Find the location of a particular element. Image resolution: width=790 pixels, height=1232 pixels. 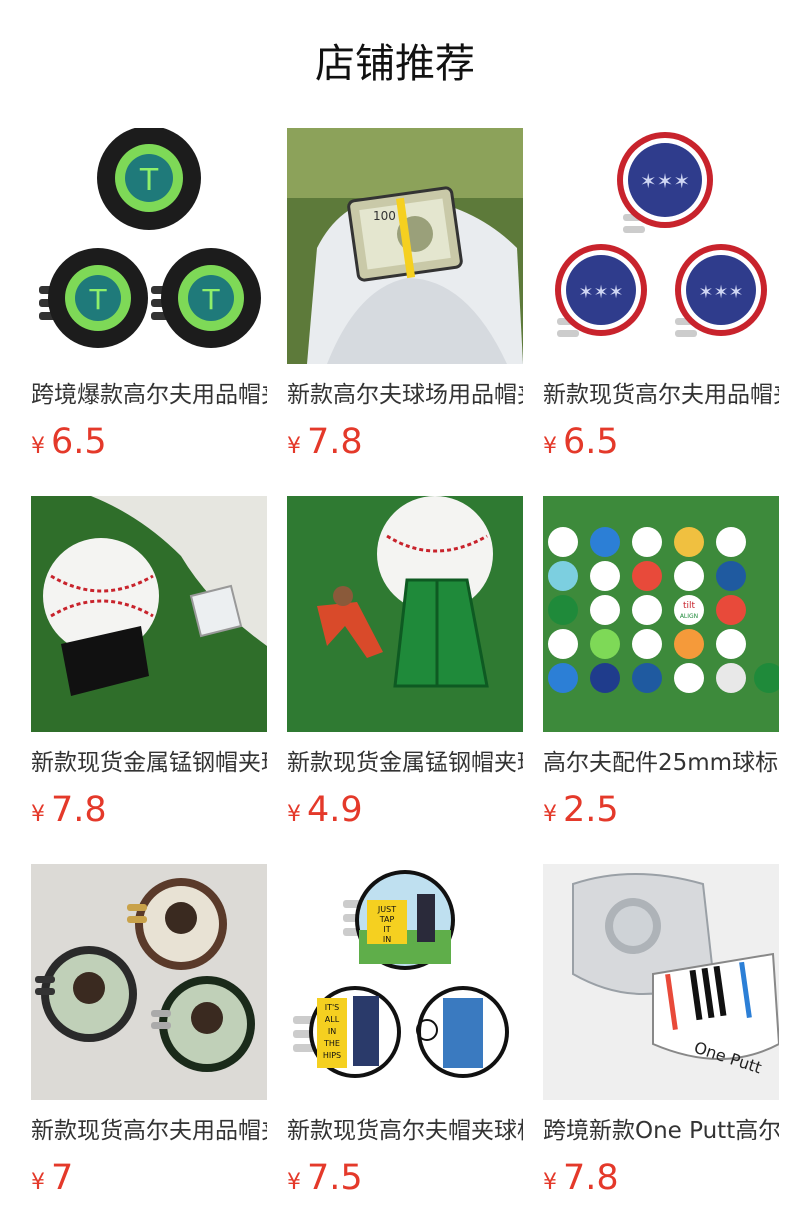

price-value: 7.5 is located at coordinates (335, 1178).